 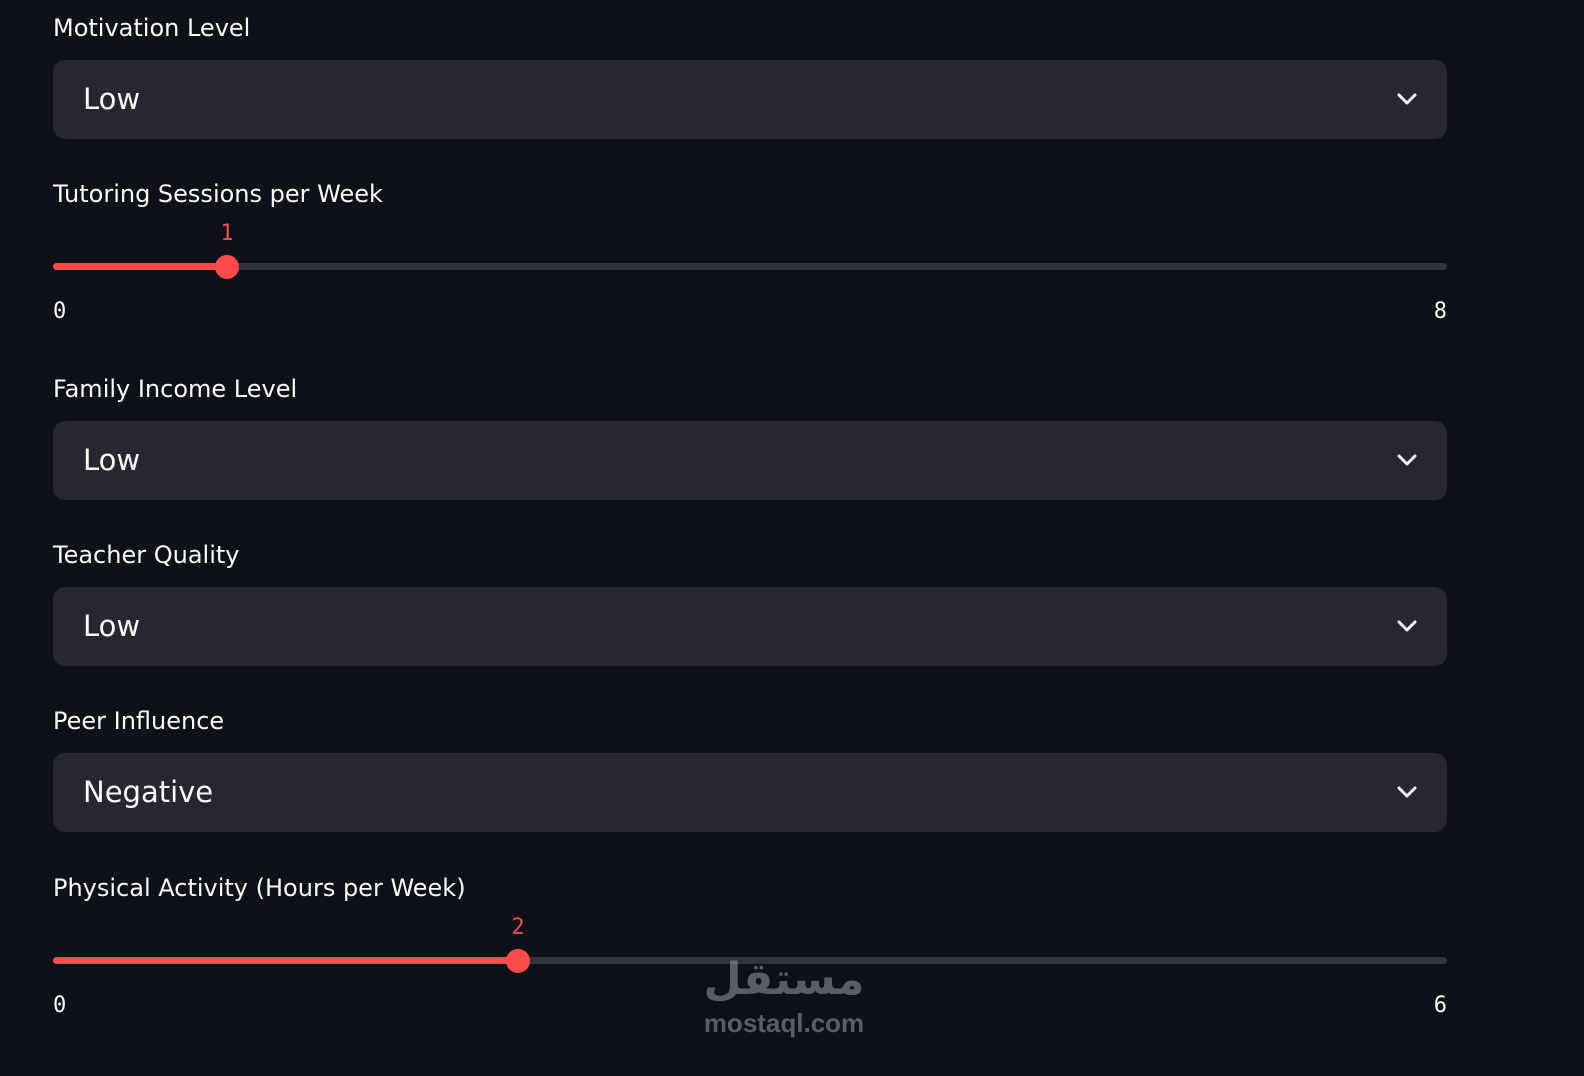 What do you see at coordinates (1440, 1005) in the screenshot?
I see `slider-max-label: 6` at bounding box center [1440, 1005].